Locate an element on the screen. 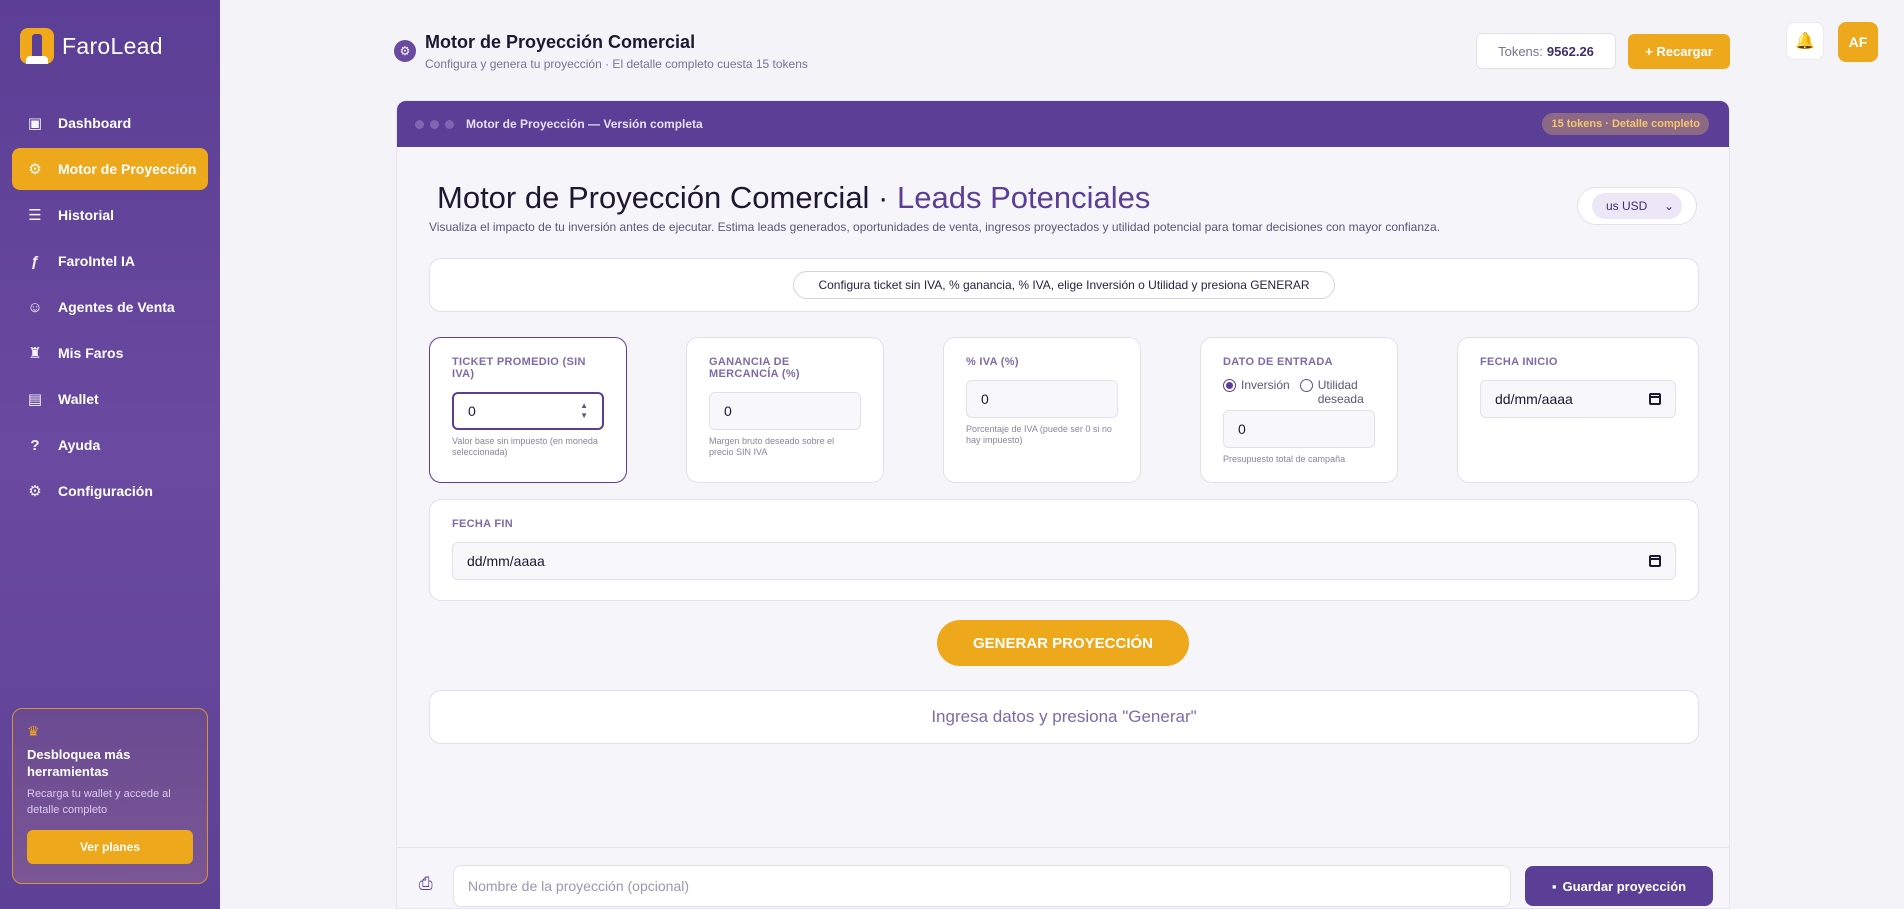  sidebar-item-label: Ayuda is located at coordinates (79, 445).